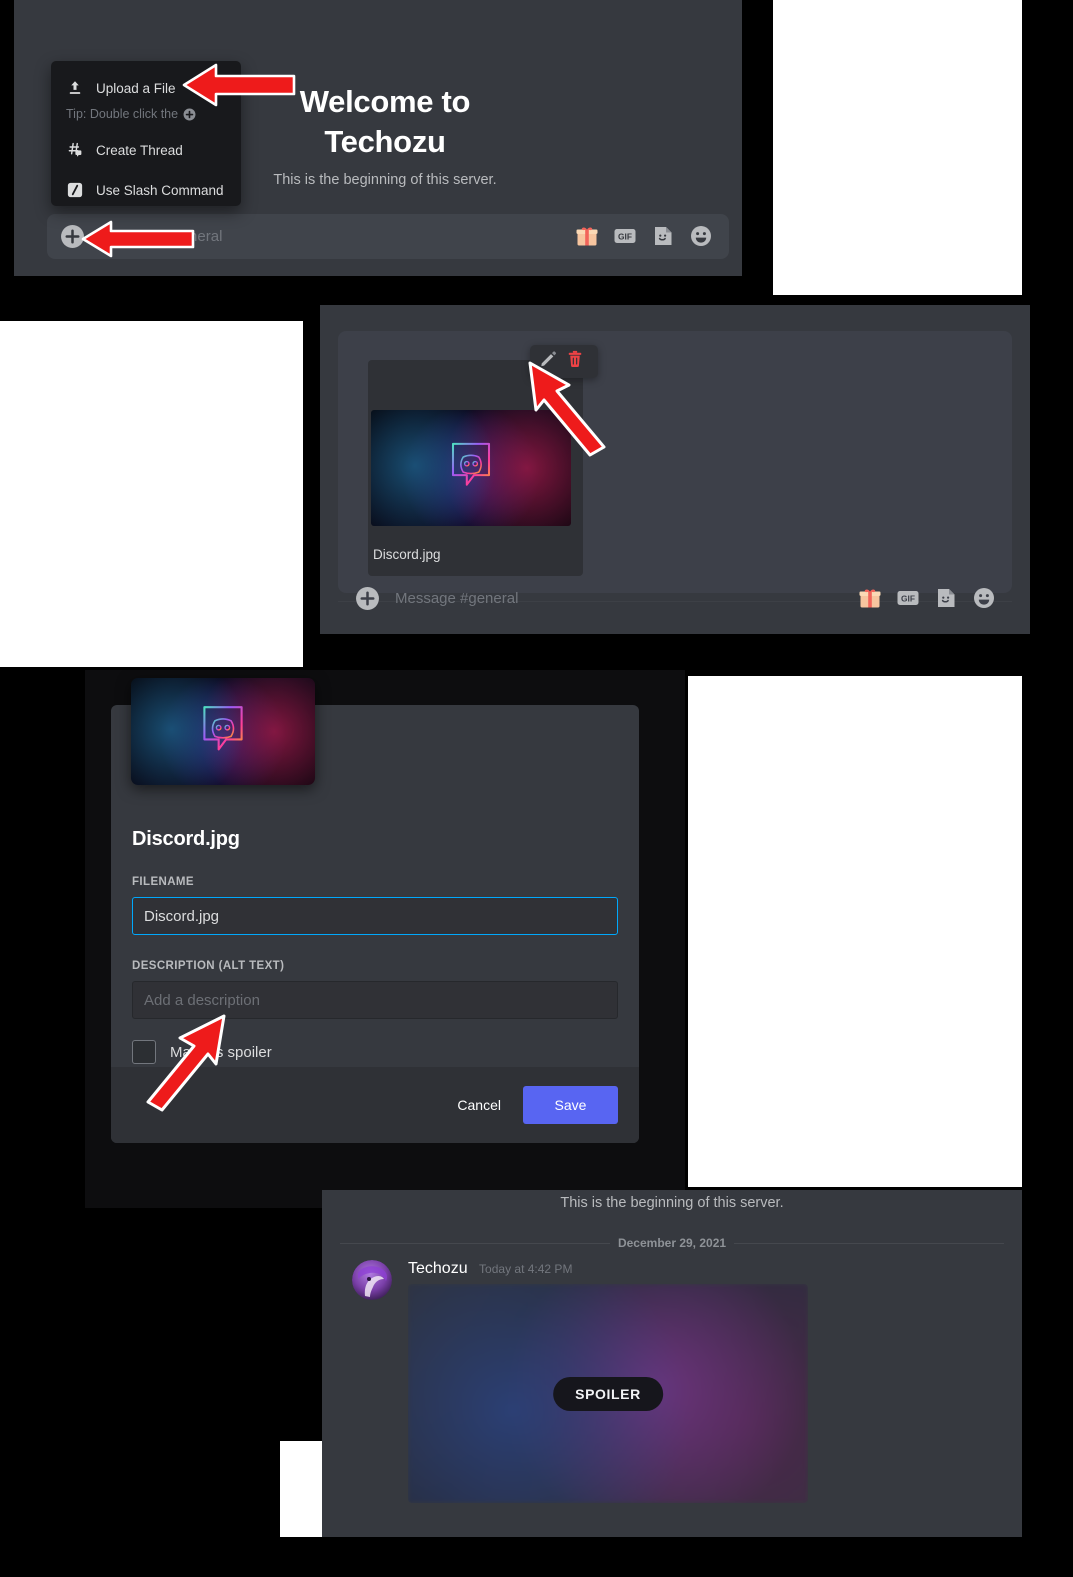  I want to click on message-timestamp: Today at 4:42 PM, so click(526, 1269).